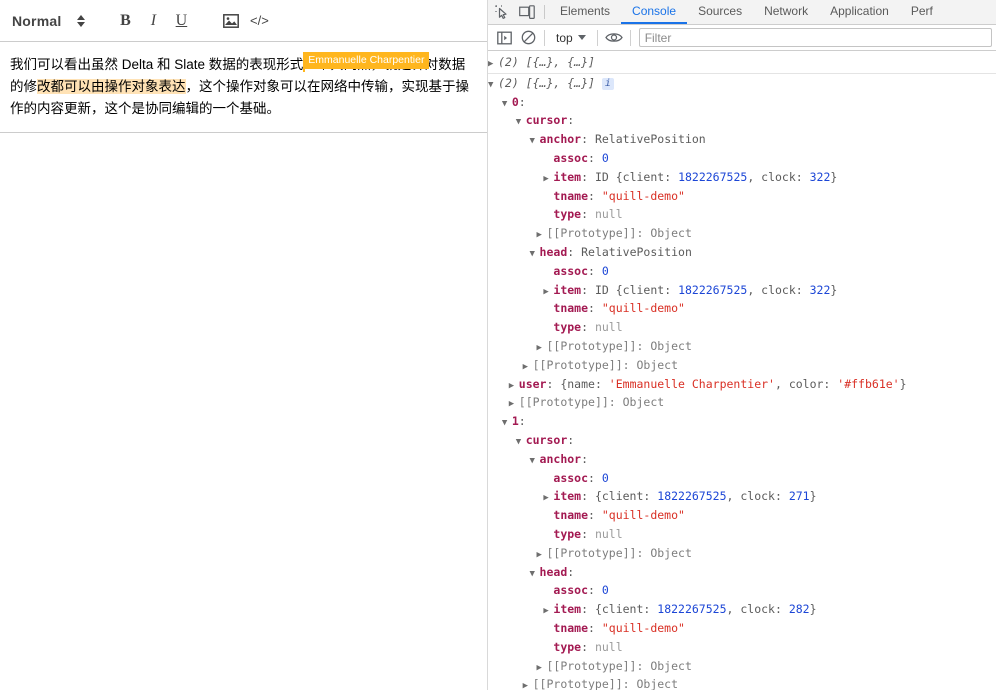 The width and height of the screenshot is (996, 690). I want to click on format-picker-label: Normal, so click(37, 20).